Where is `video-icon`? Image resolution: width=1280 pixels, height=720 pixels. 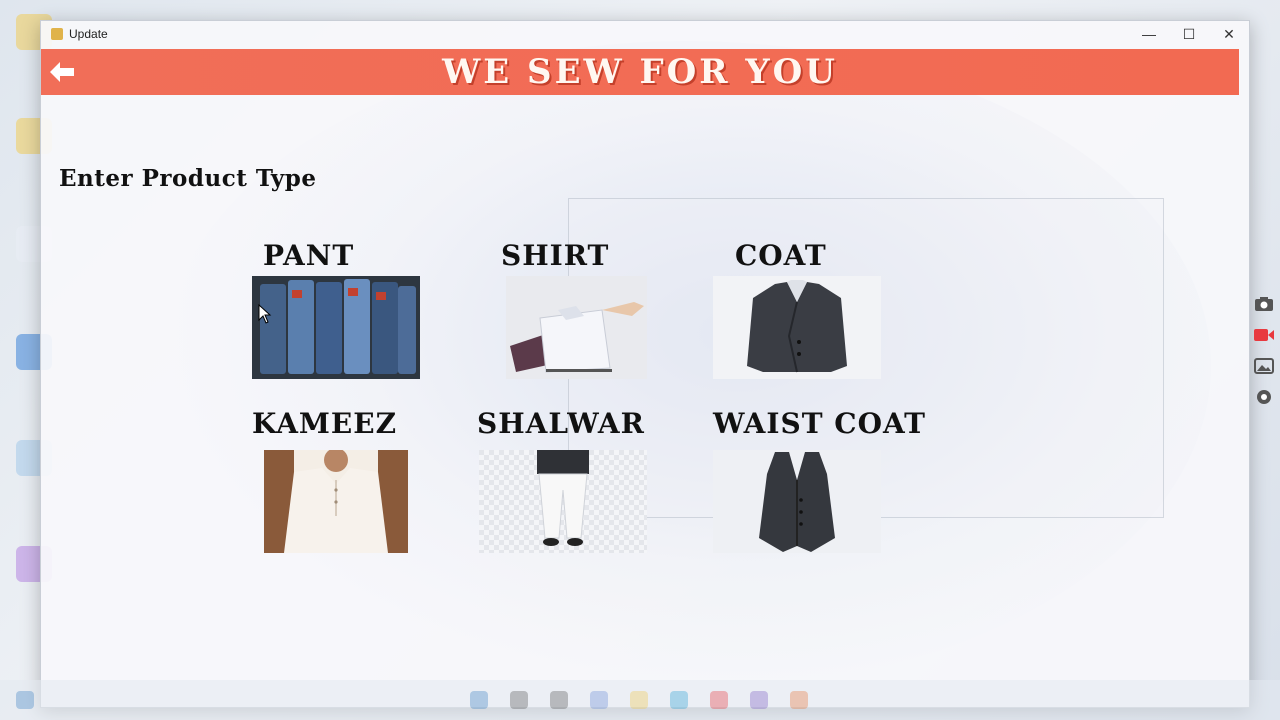
video-icon is located at coordinates (1264, 335).